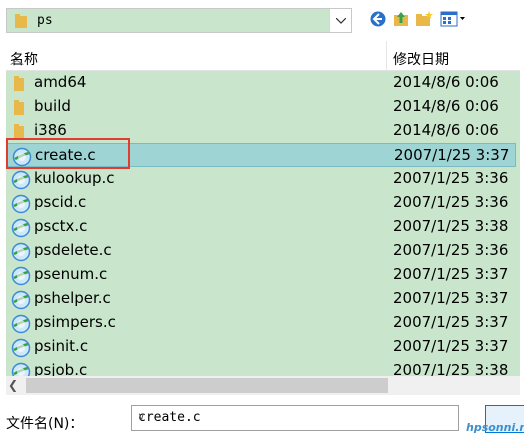 The width and height of the screenshot is (524, 440). Describe the element at coordinates (340, 20) in the screenshot. I see `chevron-down-icon` at that location.